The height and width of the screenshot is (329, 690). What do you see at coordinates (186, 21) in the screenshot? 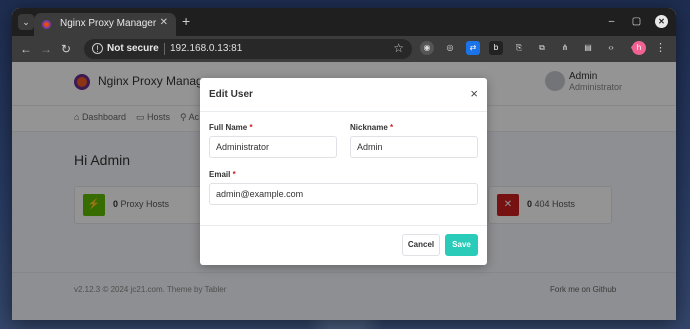
I see `new-tab-button: +` at bounding box center [186, 21].